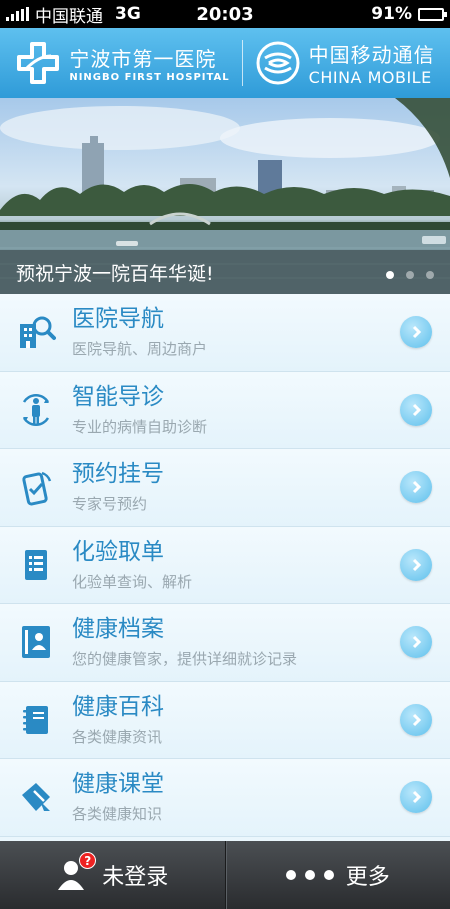  Describe the element at coordinates (432, 14) in the screenshot. I see `battery-icon` at that location.